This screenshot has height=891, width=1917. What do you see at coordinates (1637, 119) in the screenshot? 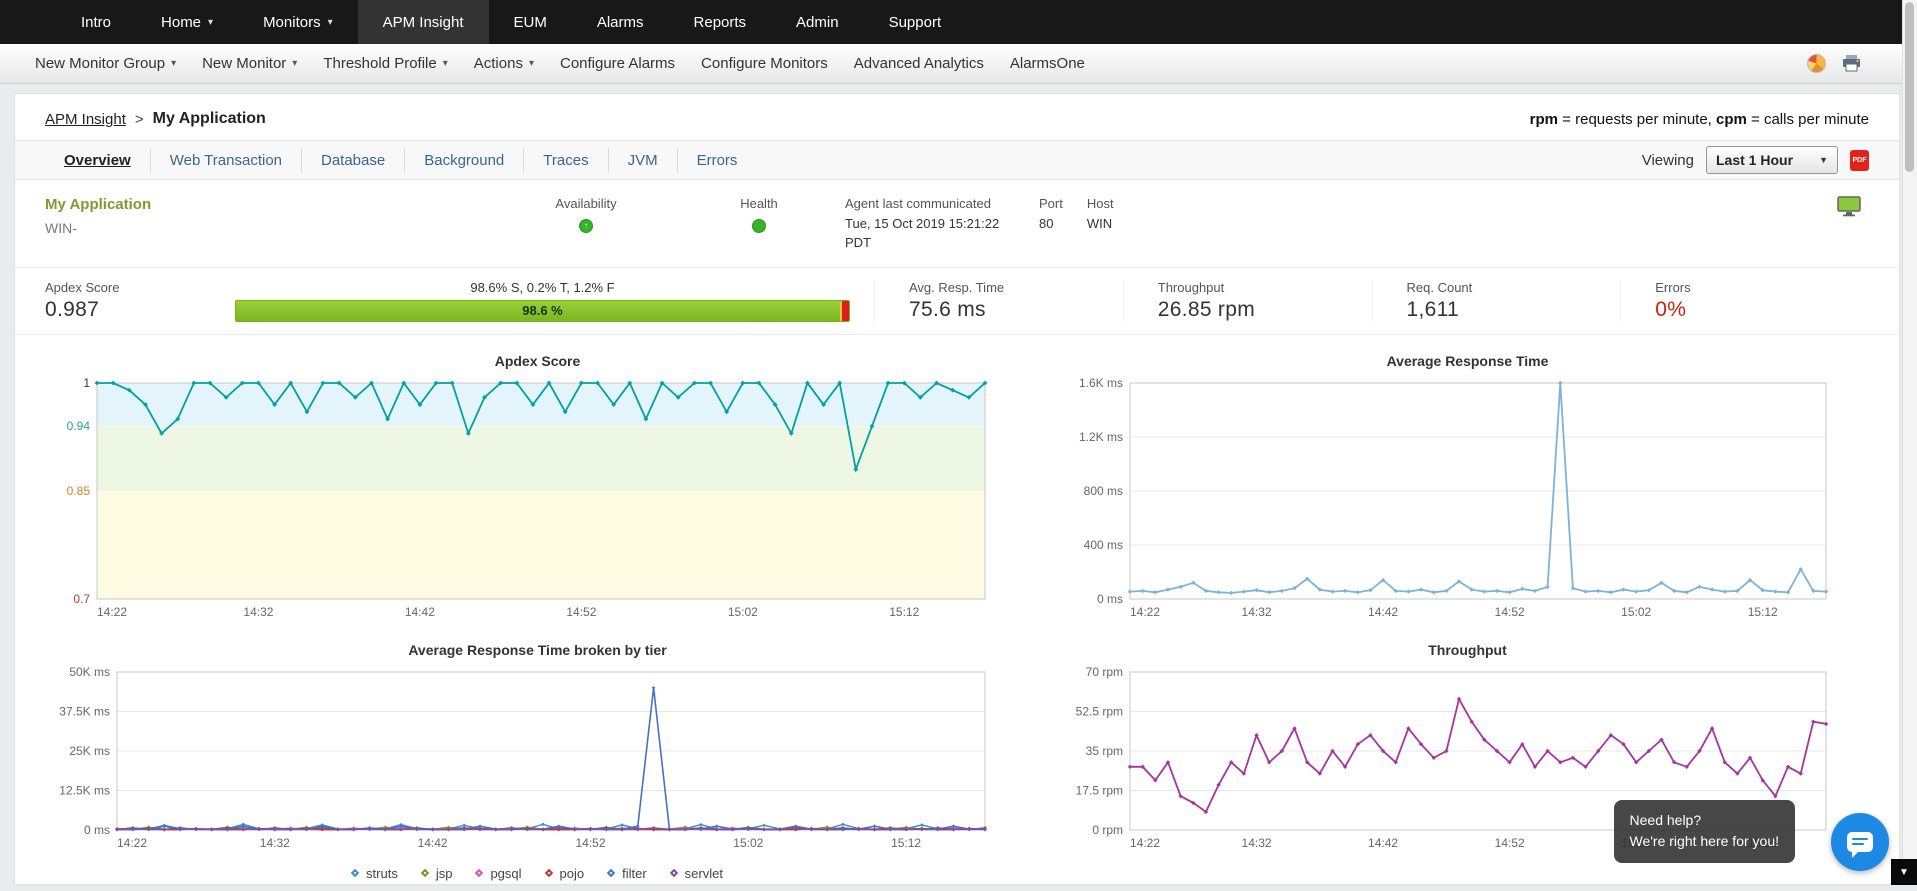
I see `rpm-def: = requests per minute,` at bounding box center [1637, 119].